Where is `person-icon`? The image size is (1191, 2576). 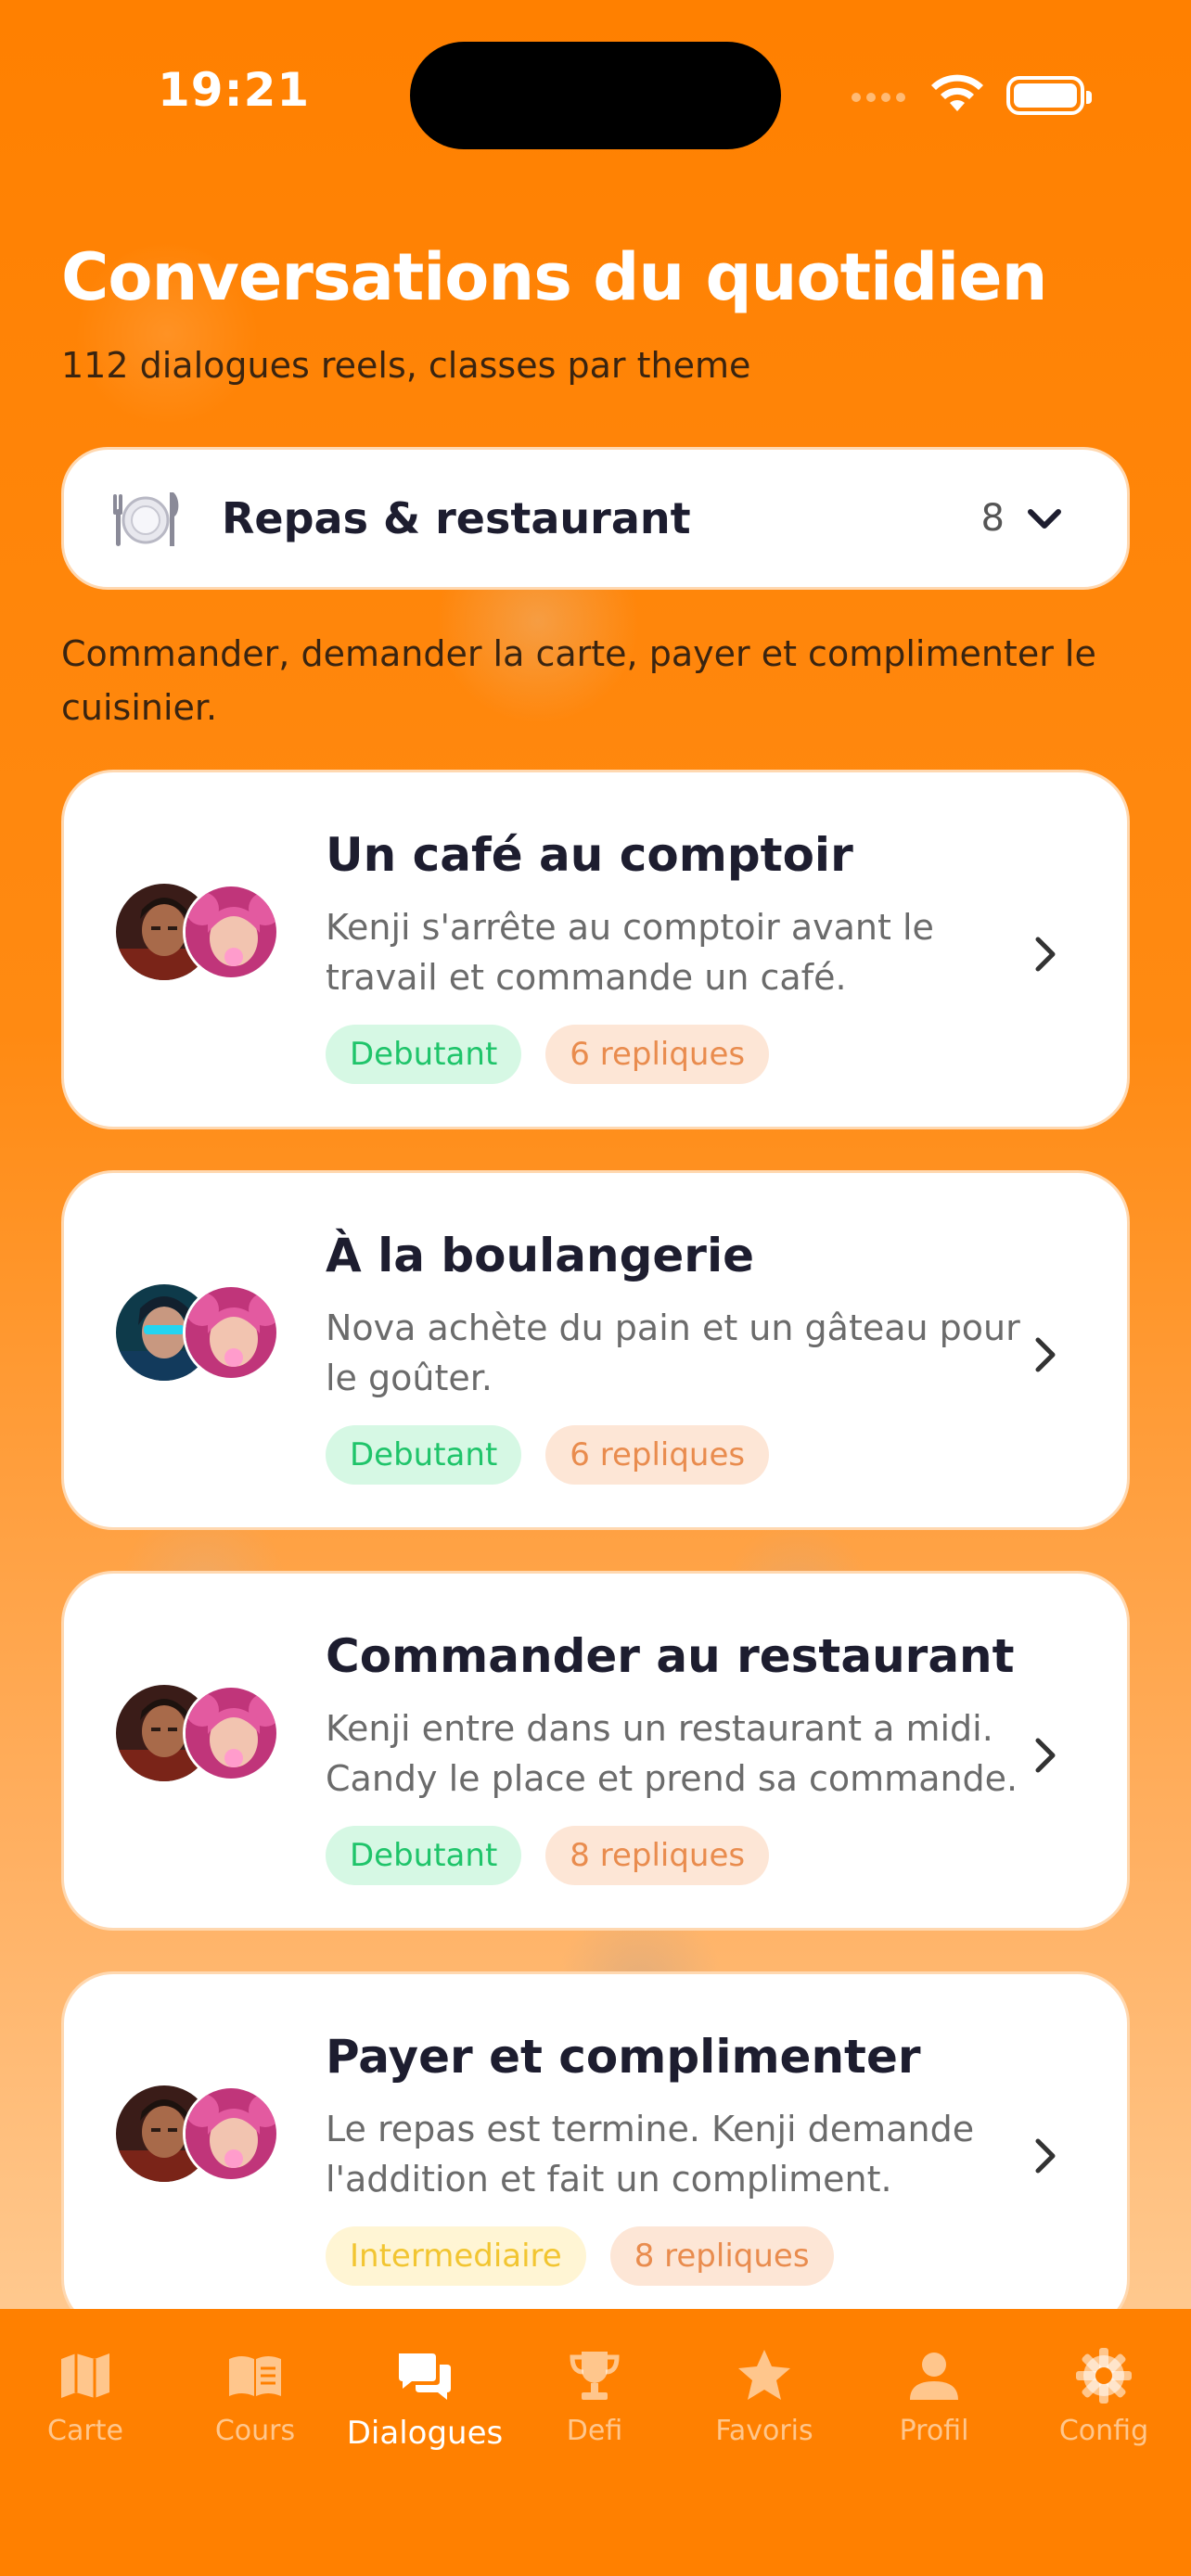
person-icon is located at coordinates (934, 2377).